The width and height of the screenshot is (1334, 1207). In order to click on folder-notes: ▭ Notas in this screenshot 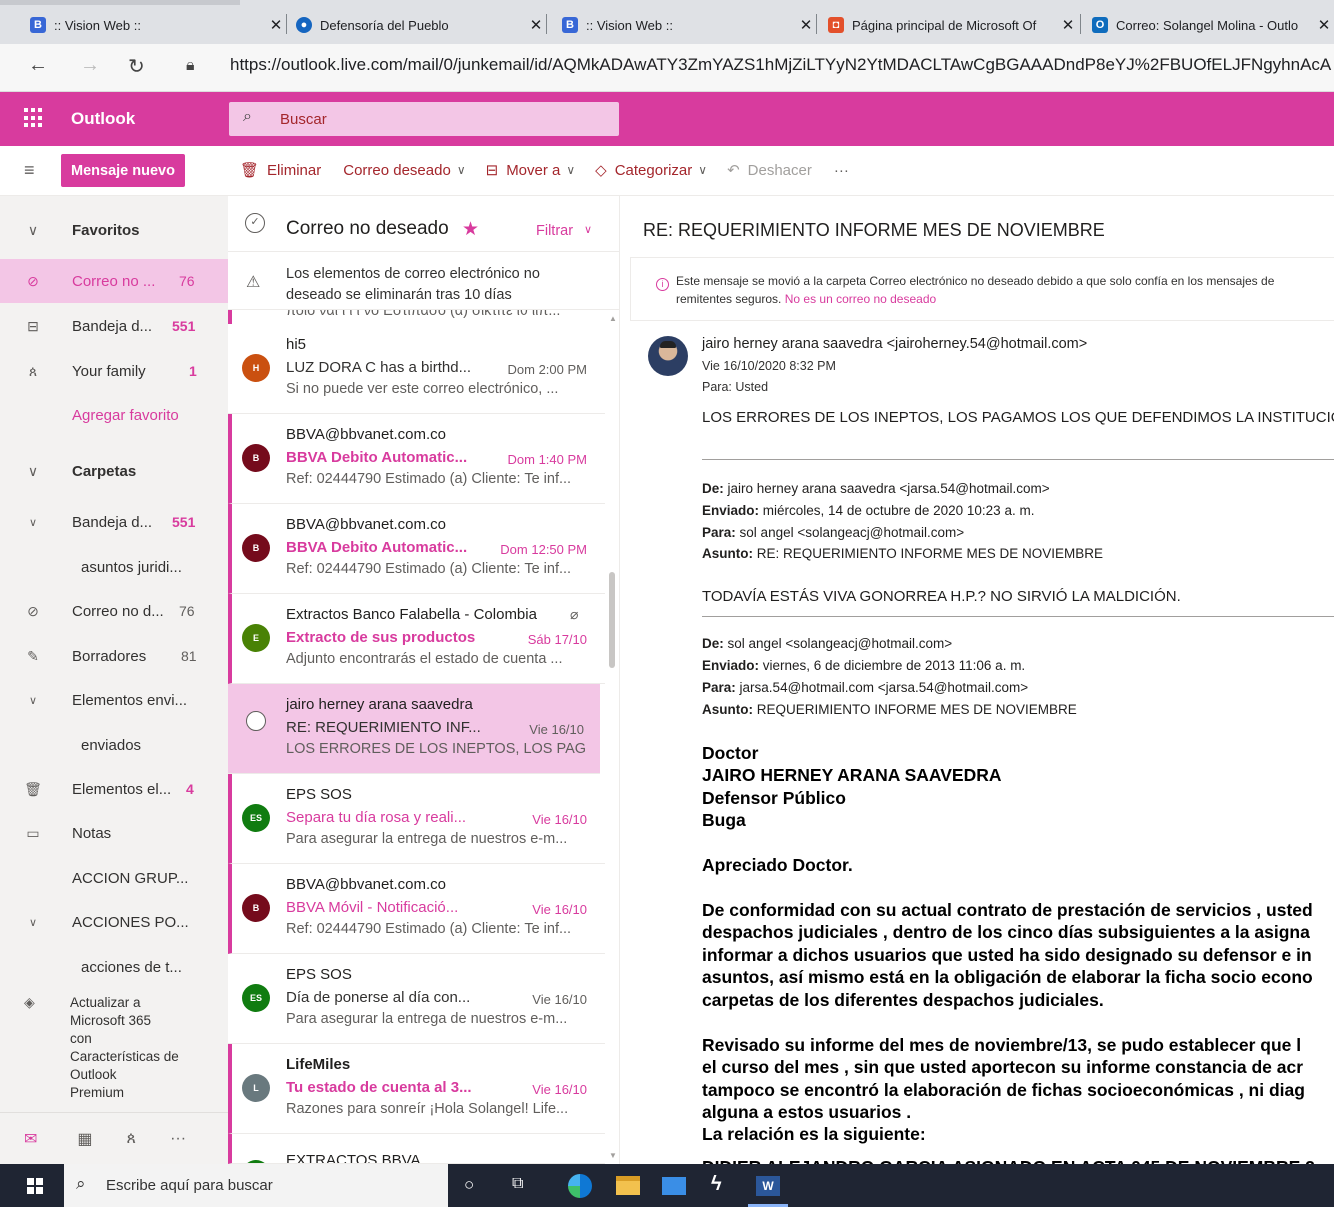, I will do `click(114, 833)`.